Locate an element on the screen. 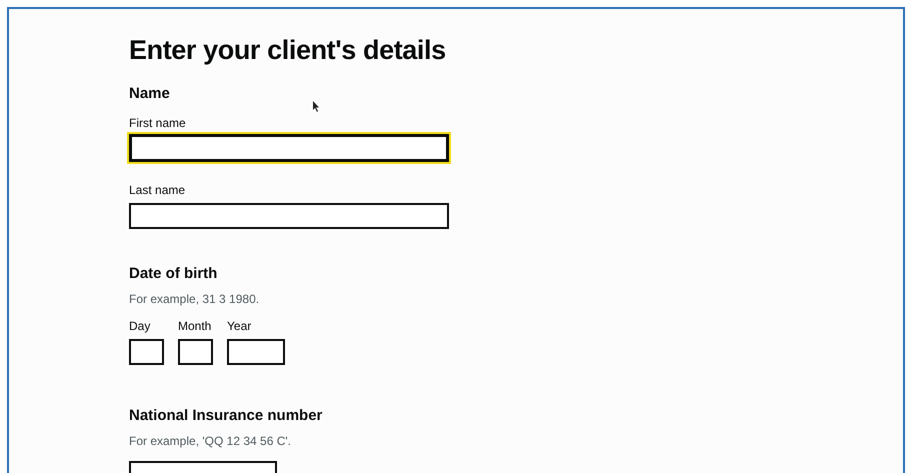 This screenshot has width=907, height=473. section-heading: Date of birth is located at coordinates (173, 274).